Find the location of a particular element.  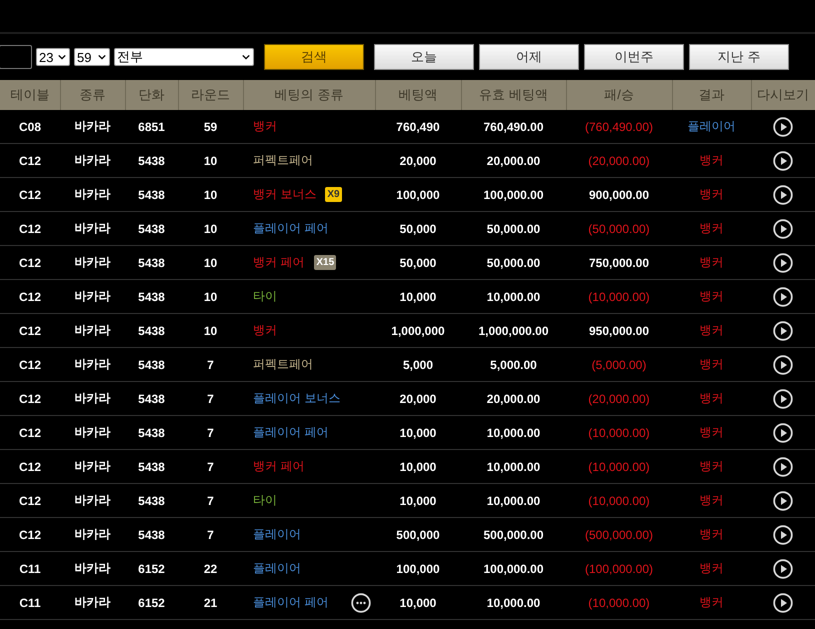

bet-type: 퍼펙트페어 is located at coordinates (283, 160).